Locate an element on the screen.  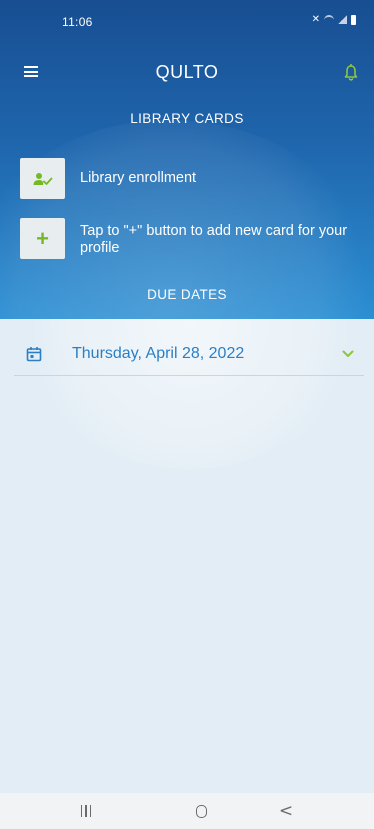
library-enrollment-row: Library enrollment is located at coordinates (190, 178).